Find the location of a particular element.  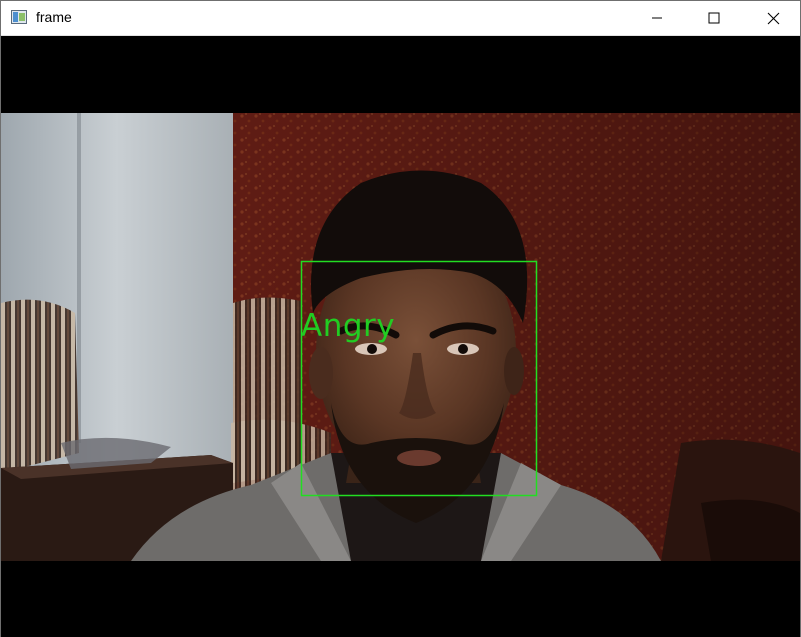

face-detection-box is located at coordinates (419, 378).